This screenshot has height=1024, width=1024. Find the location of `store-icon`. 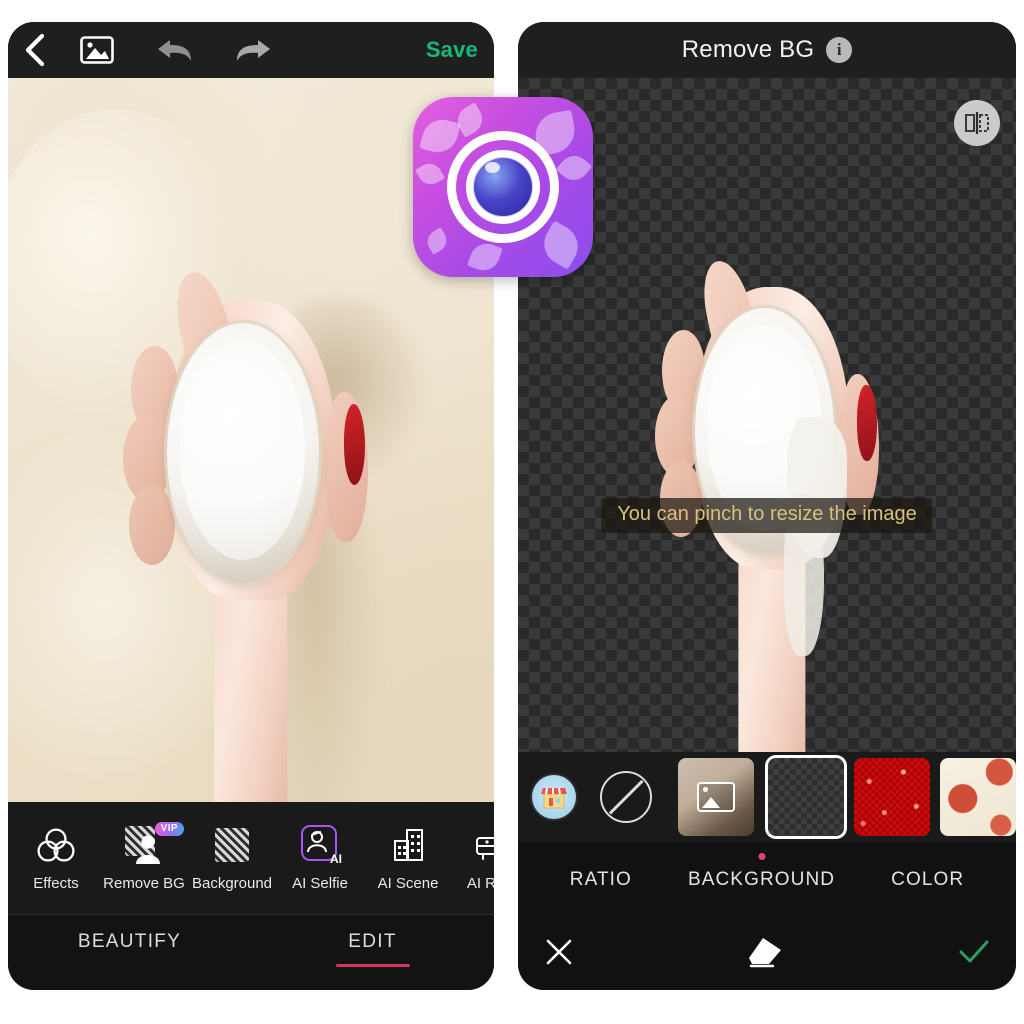

store-icon is located at coordinates (554, 797).